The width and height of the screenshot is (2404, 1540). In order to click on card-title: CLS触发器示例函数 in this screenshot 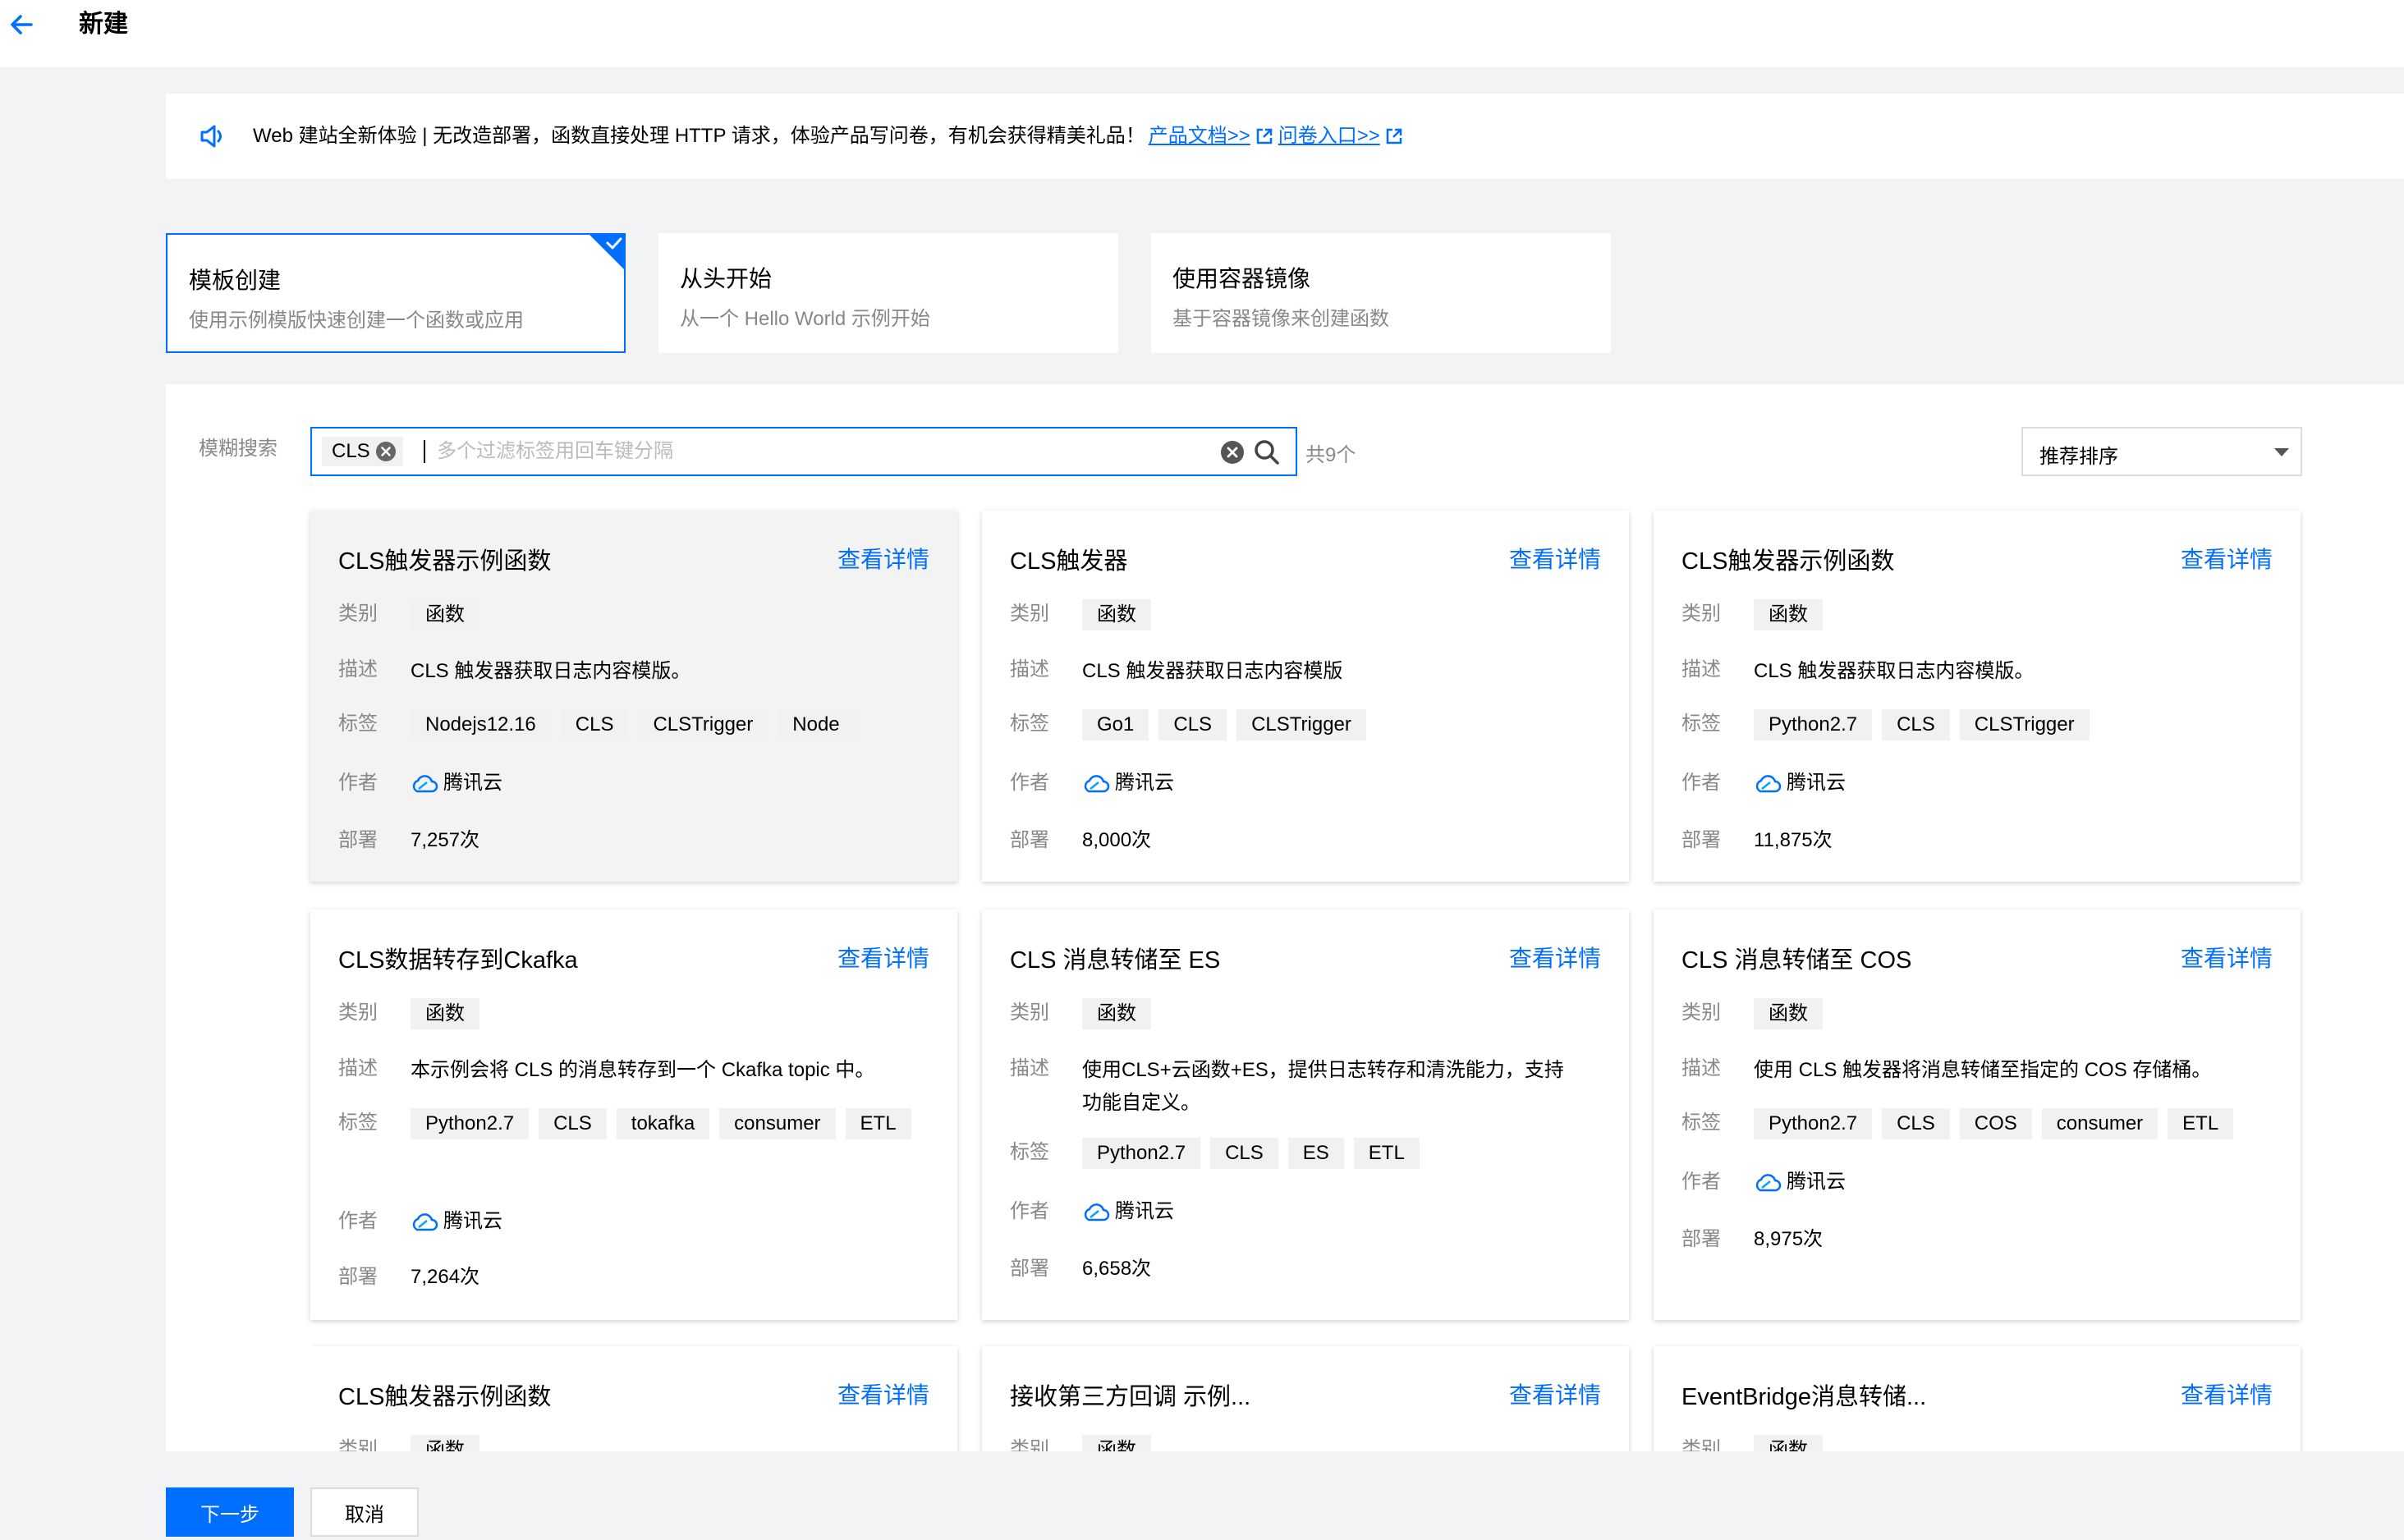, I will do `click(1788, 561)`.